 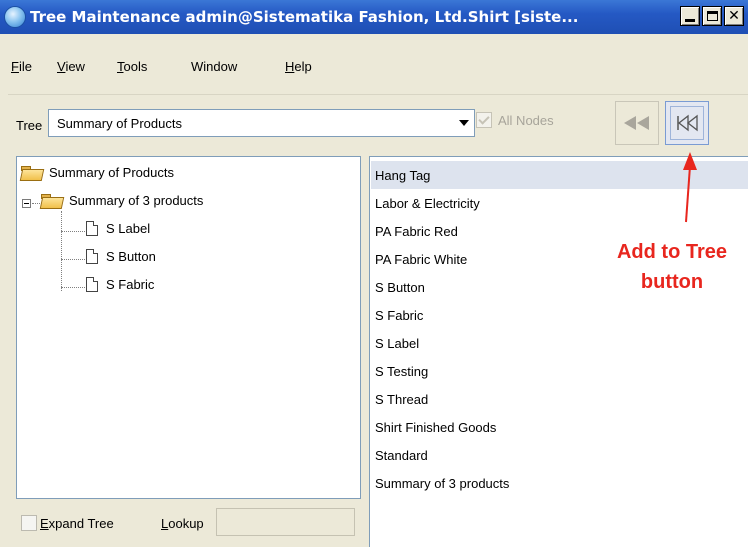 I want to click on tree-node-label: Summary of Products, so click(x=111, y=172).